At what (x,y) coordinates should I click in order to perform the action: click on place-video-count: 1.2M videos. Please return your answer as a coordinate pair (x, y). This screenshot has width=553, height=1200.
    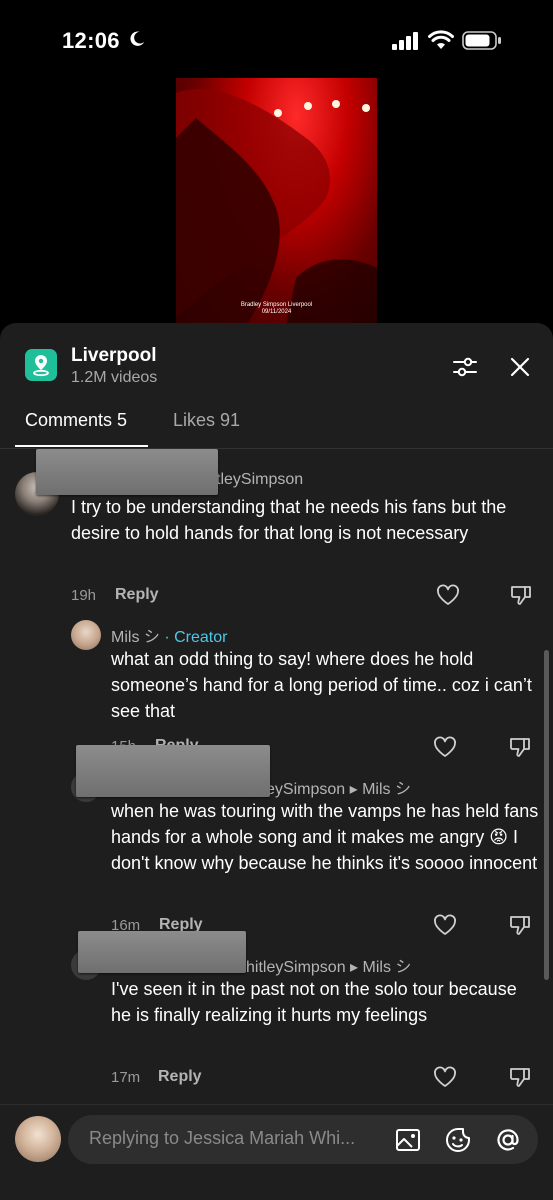
    Looking at the image, I should click on (114, 377).